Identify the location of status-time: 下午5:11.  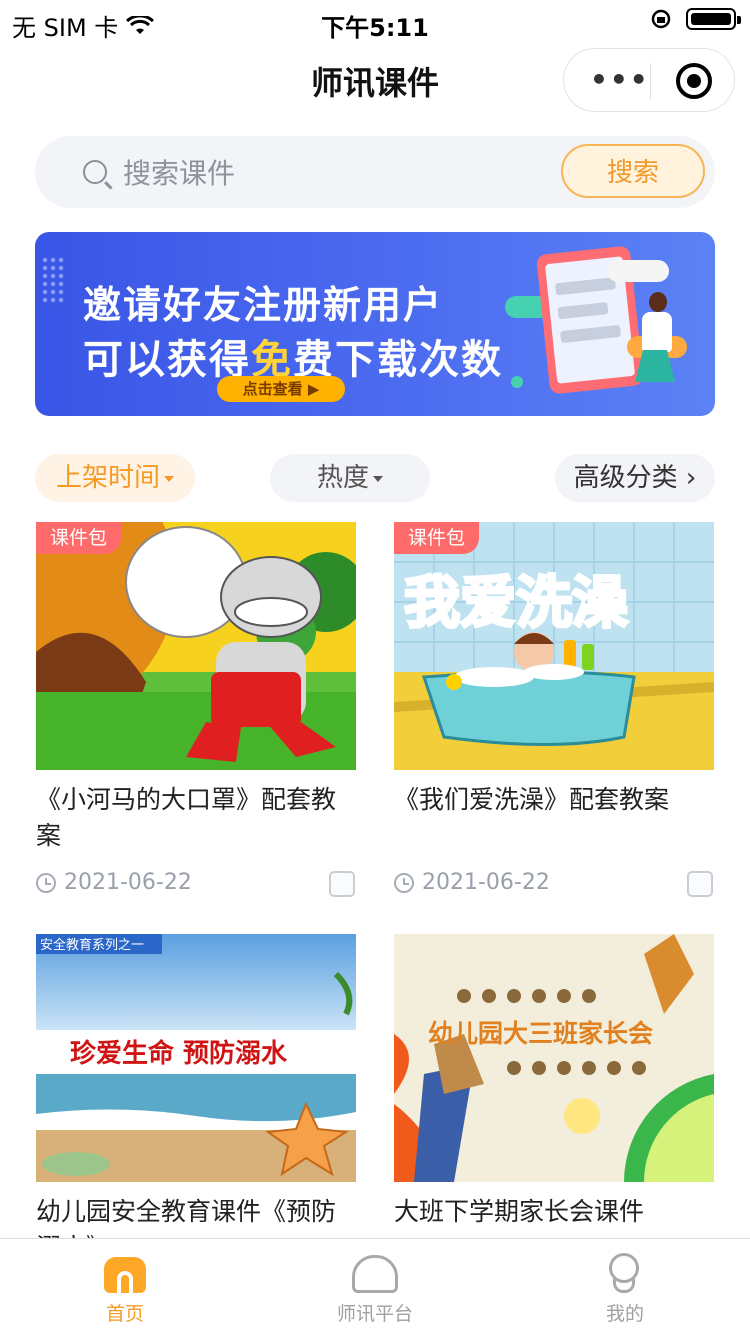
(375, 28).